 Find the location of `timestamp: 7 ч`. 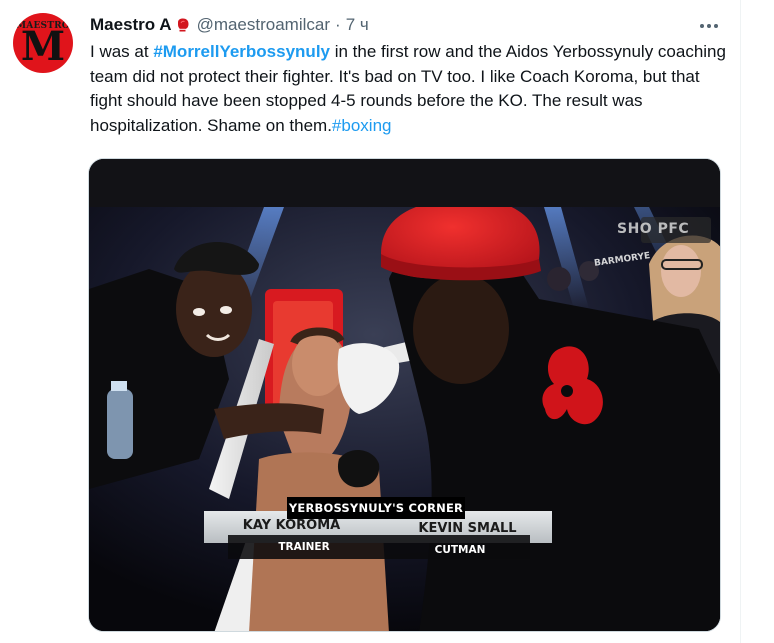

timestamp: 7 ч is located at coordinates (357, 25).